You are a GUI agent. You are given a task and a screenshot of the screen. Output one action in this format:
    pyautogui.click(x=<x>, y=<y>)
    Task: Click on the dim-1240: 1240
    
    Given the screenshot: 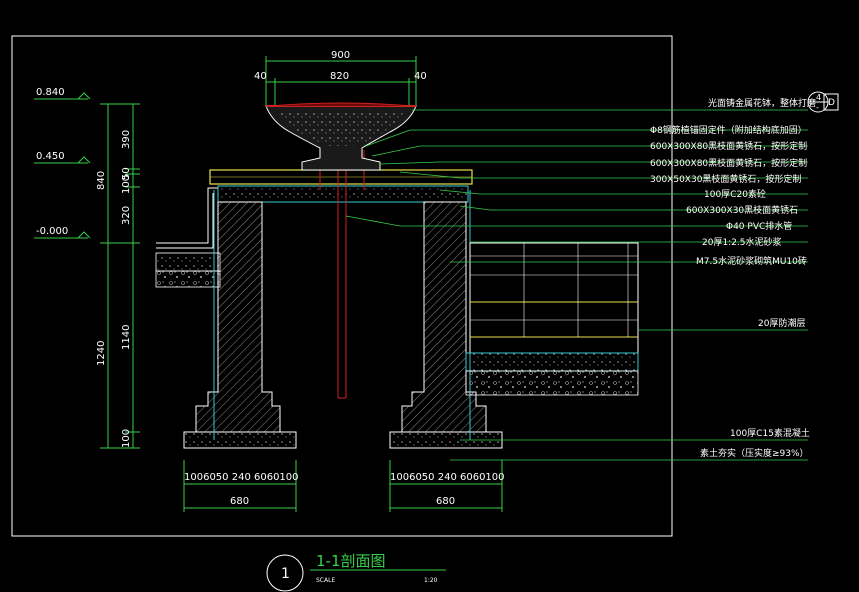 What is the action you would take?
    pyautogui.click(x=101, y=353)
    